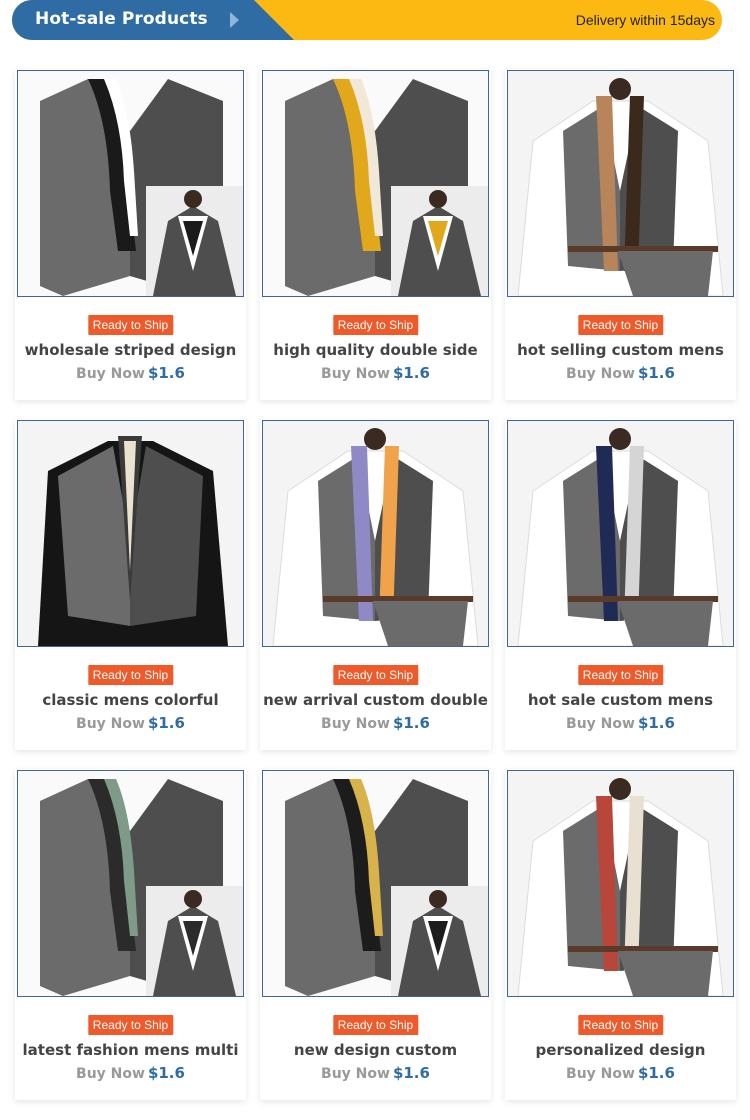 The image size is (750, 1120). I want to click on product-name: latest fashion mens multi, so click(130, 1050).